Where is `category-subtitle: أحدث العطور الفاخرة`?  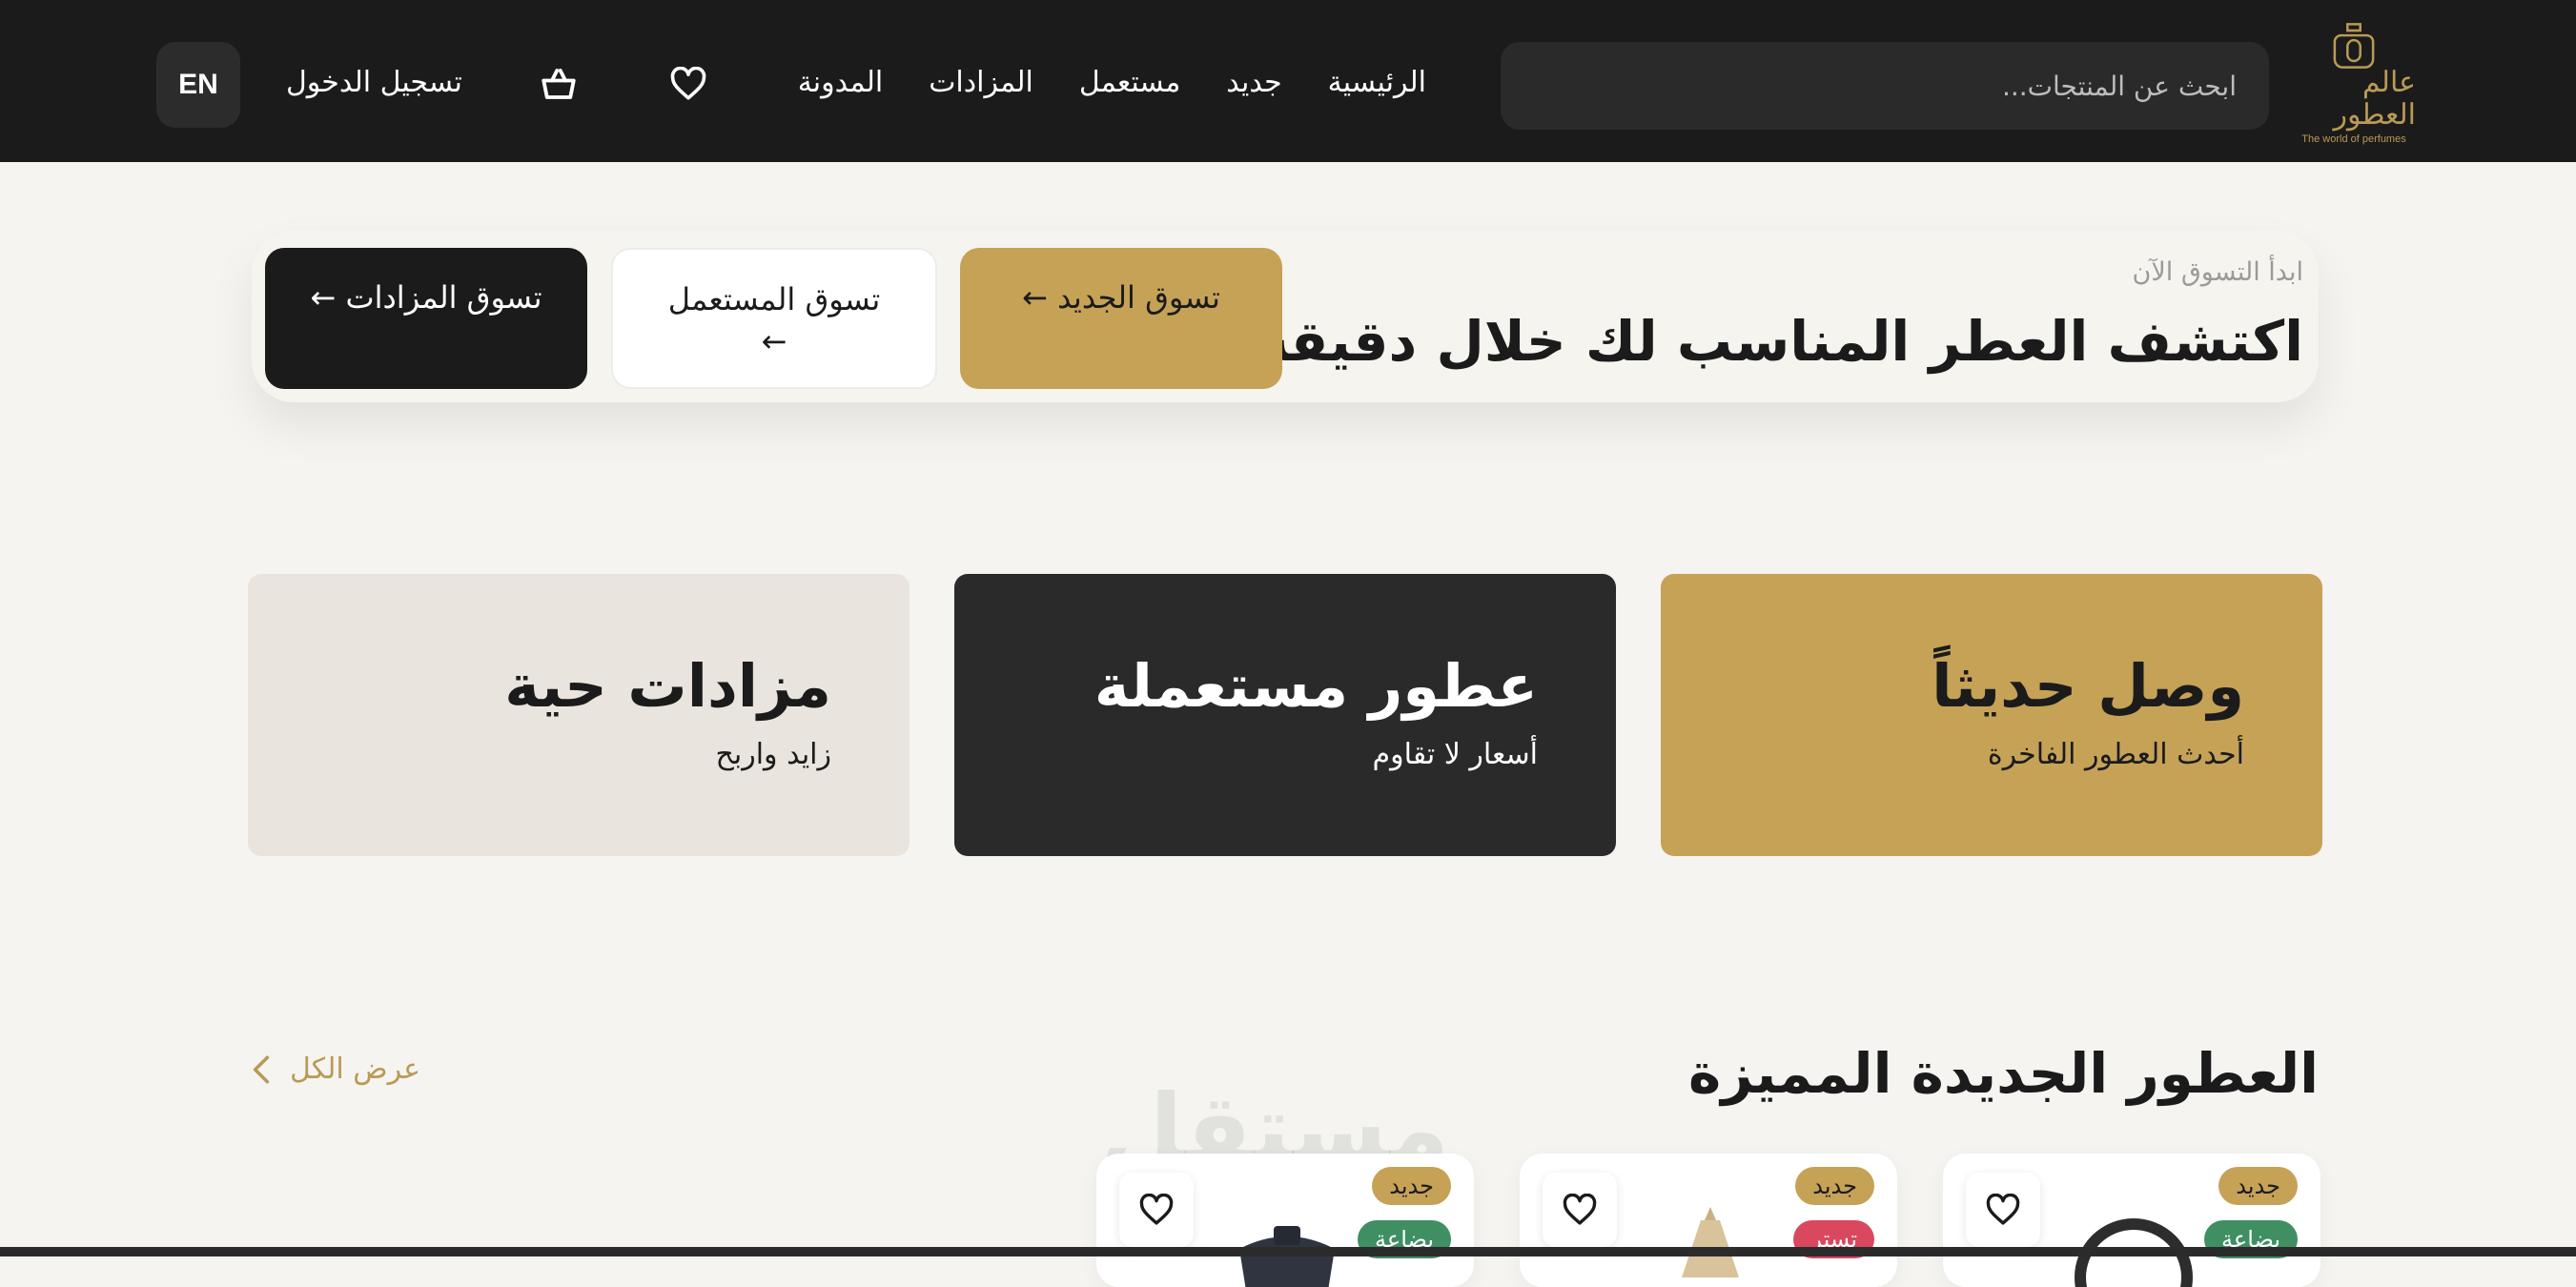
category-subtitle: أحدث العطور الفاخرة is located at coordinates (2115, 754).